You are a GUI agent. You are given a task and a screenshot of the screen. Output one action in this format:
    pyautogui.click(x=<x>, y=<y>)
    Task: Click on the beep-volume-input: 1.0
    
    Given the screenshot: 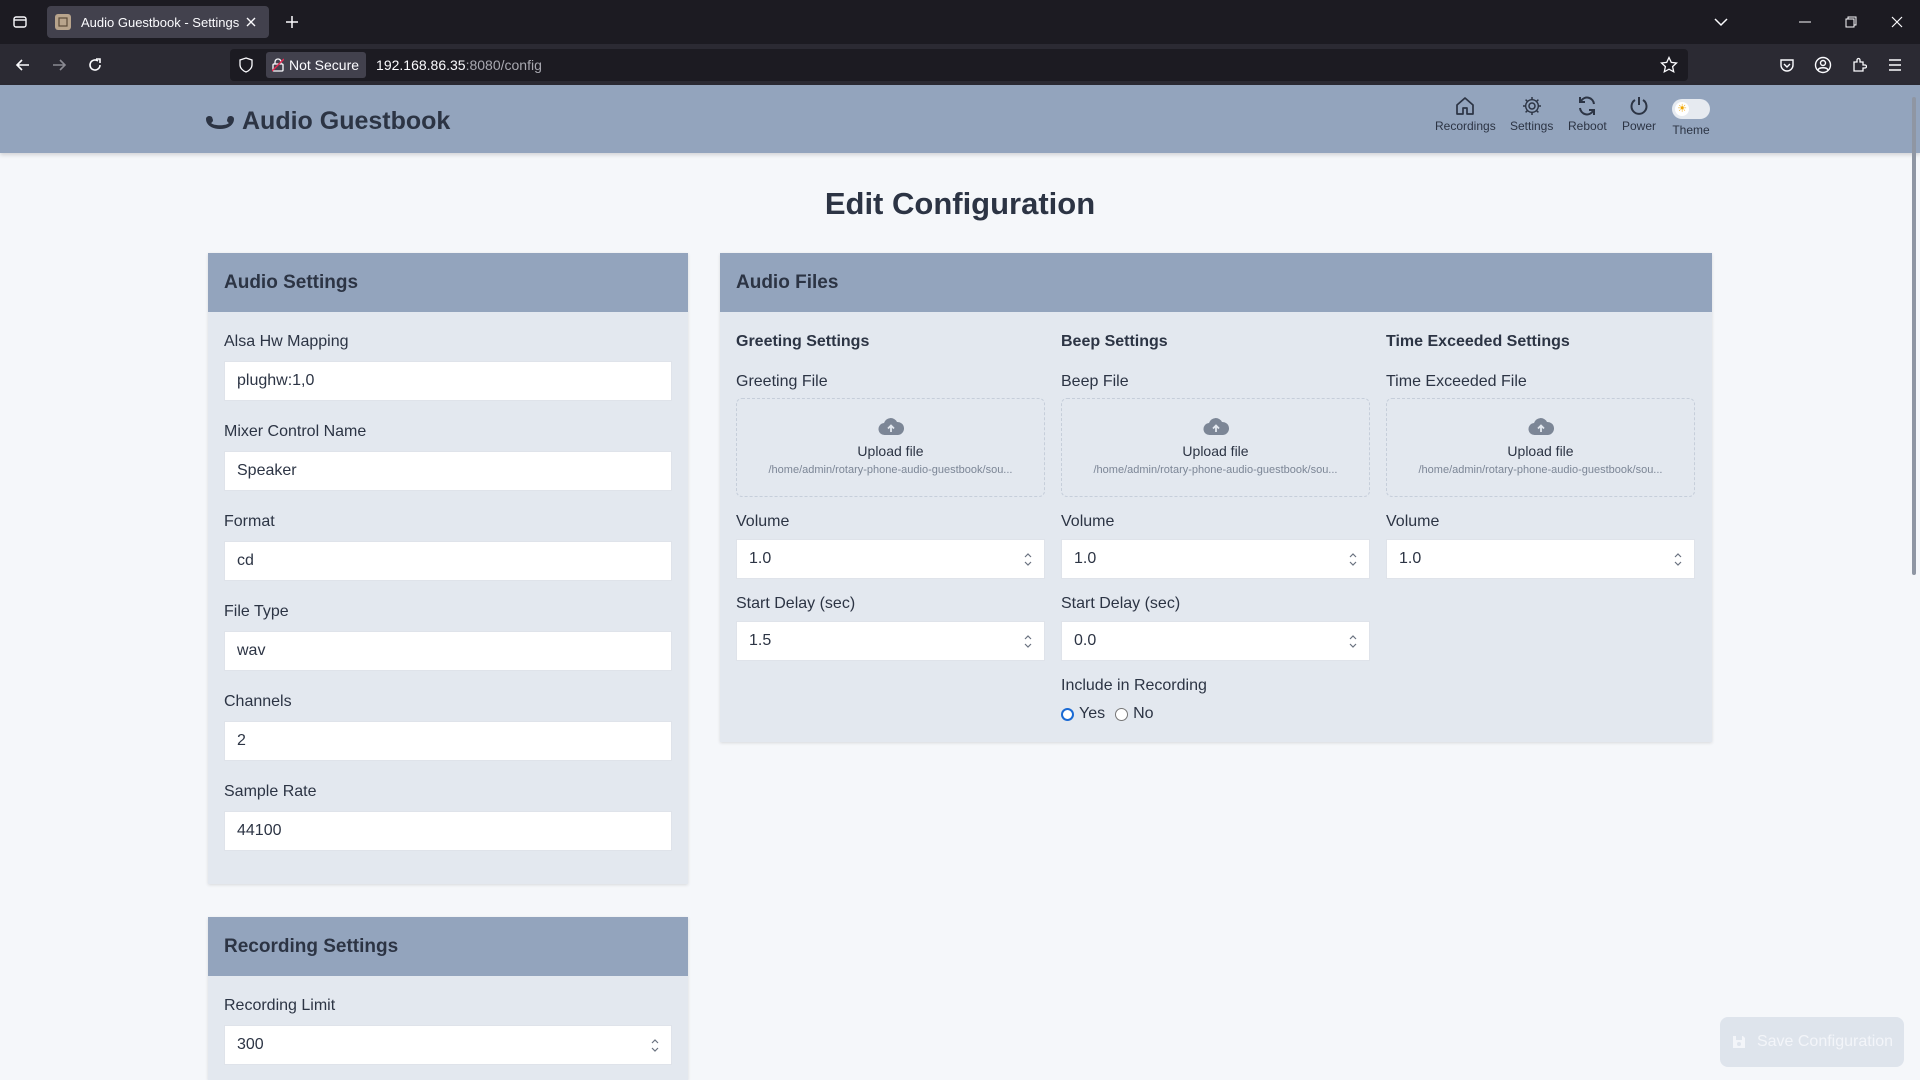 What is the action you would take?
    pyautogui.click(x=1215, y=559)
    